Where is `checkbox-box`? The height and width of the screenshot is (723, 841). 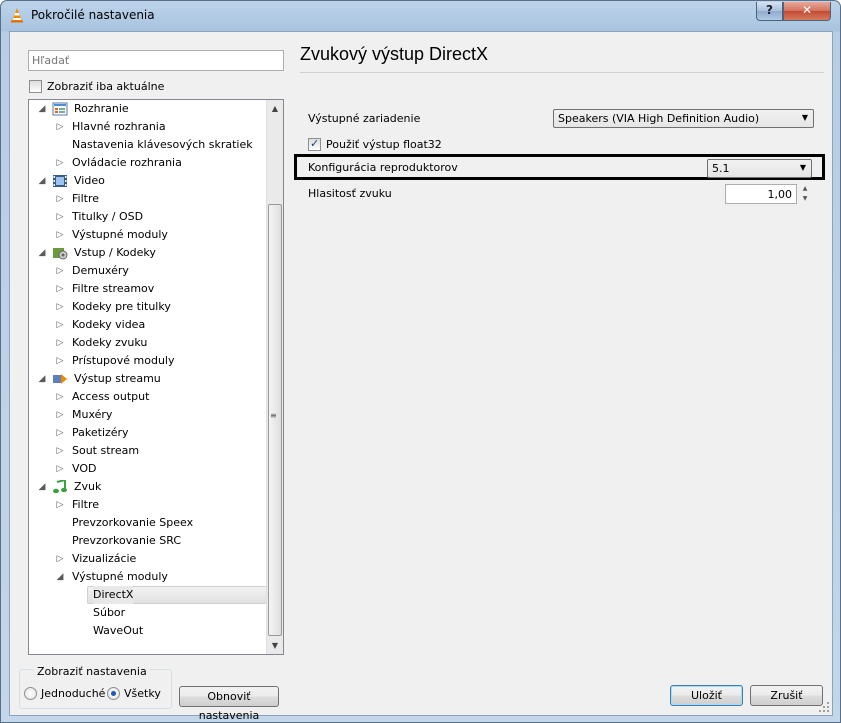
checkbox-box is located at coordinates (35, 86).